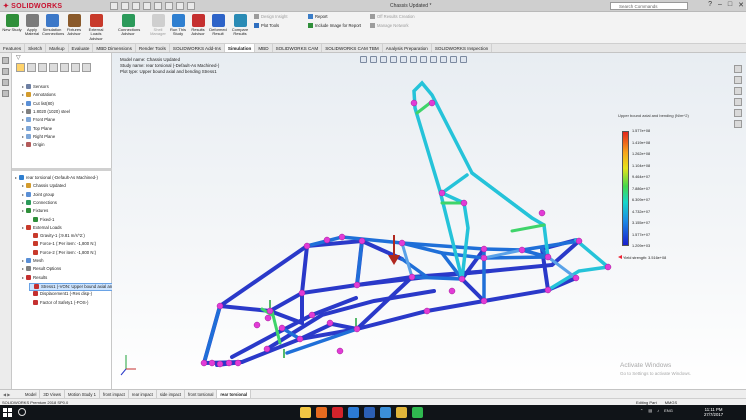  I want to click on run-this-study-button: Run This Study, so click(178, 25).